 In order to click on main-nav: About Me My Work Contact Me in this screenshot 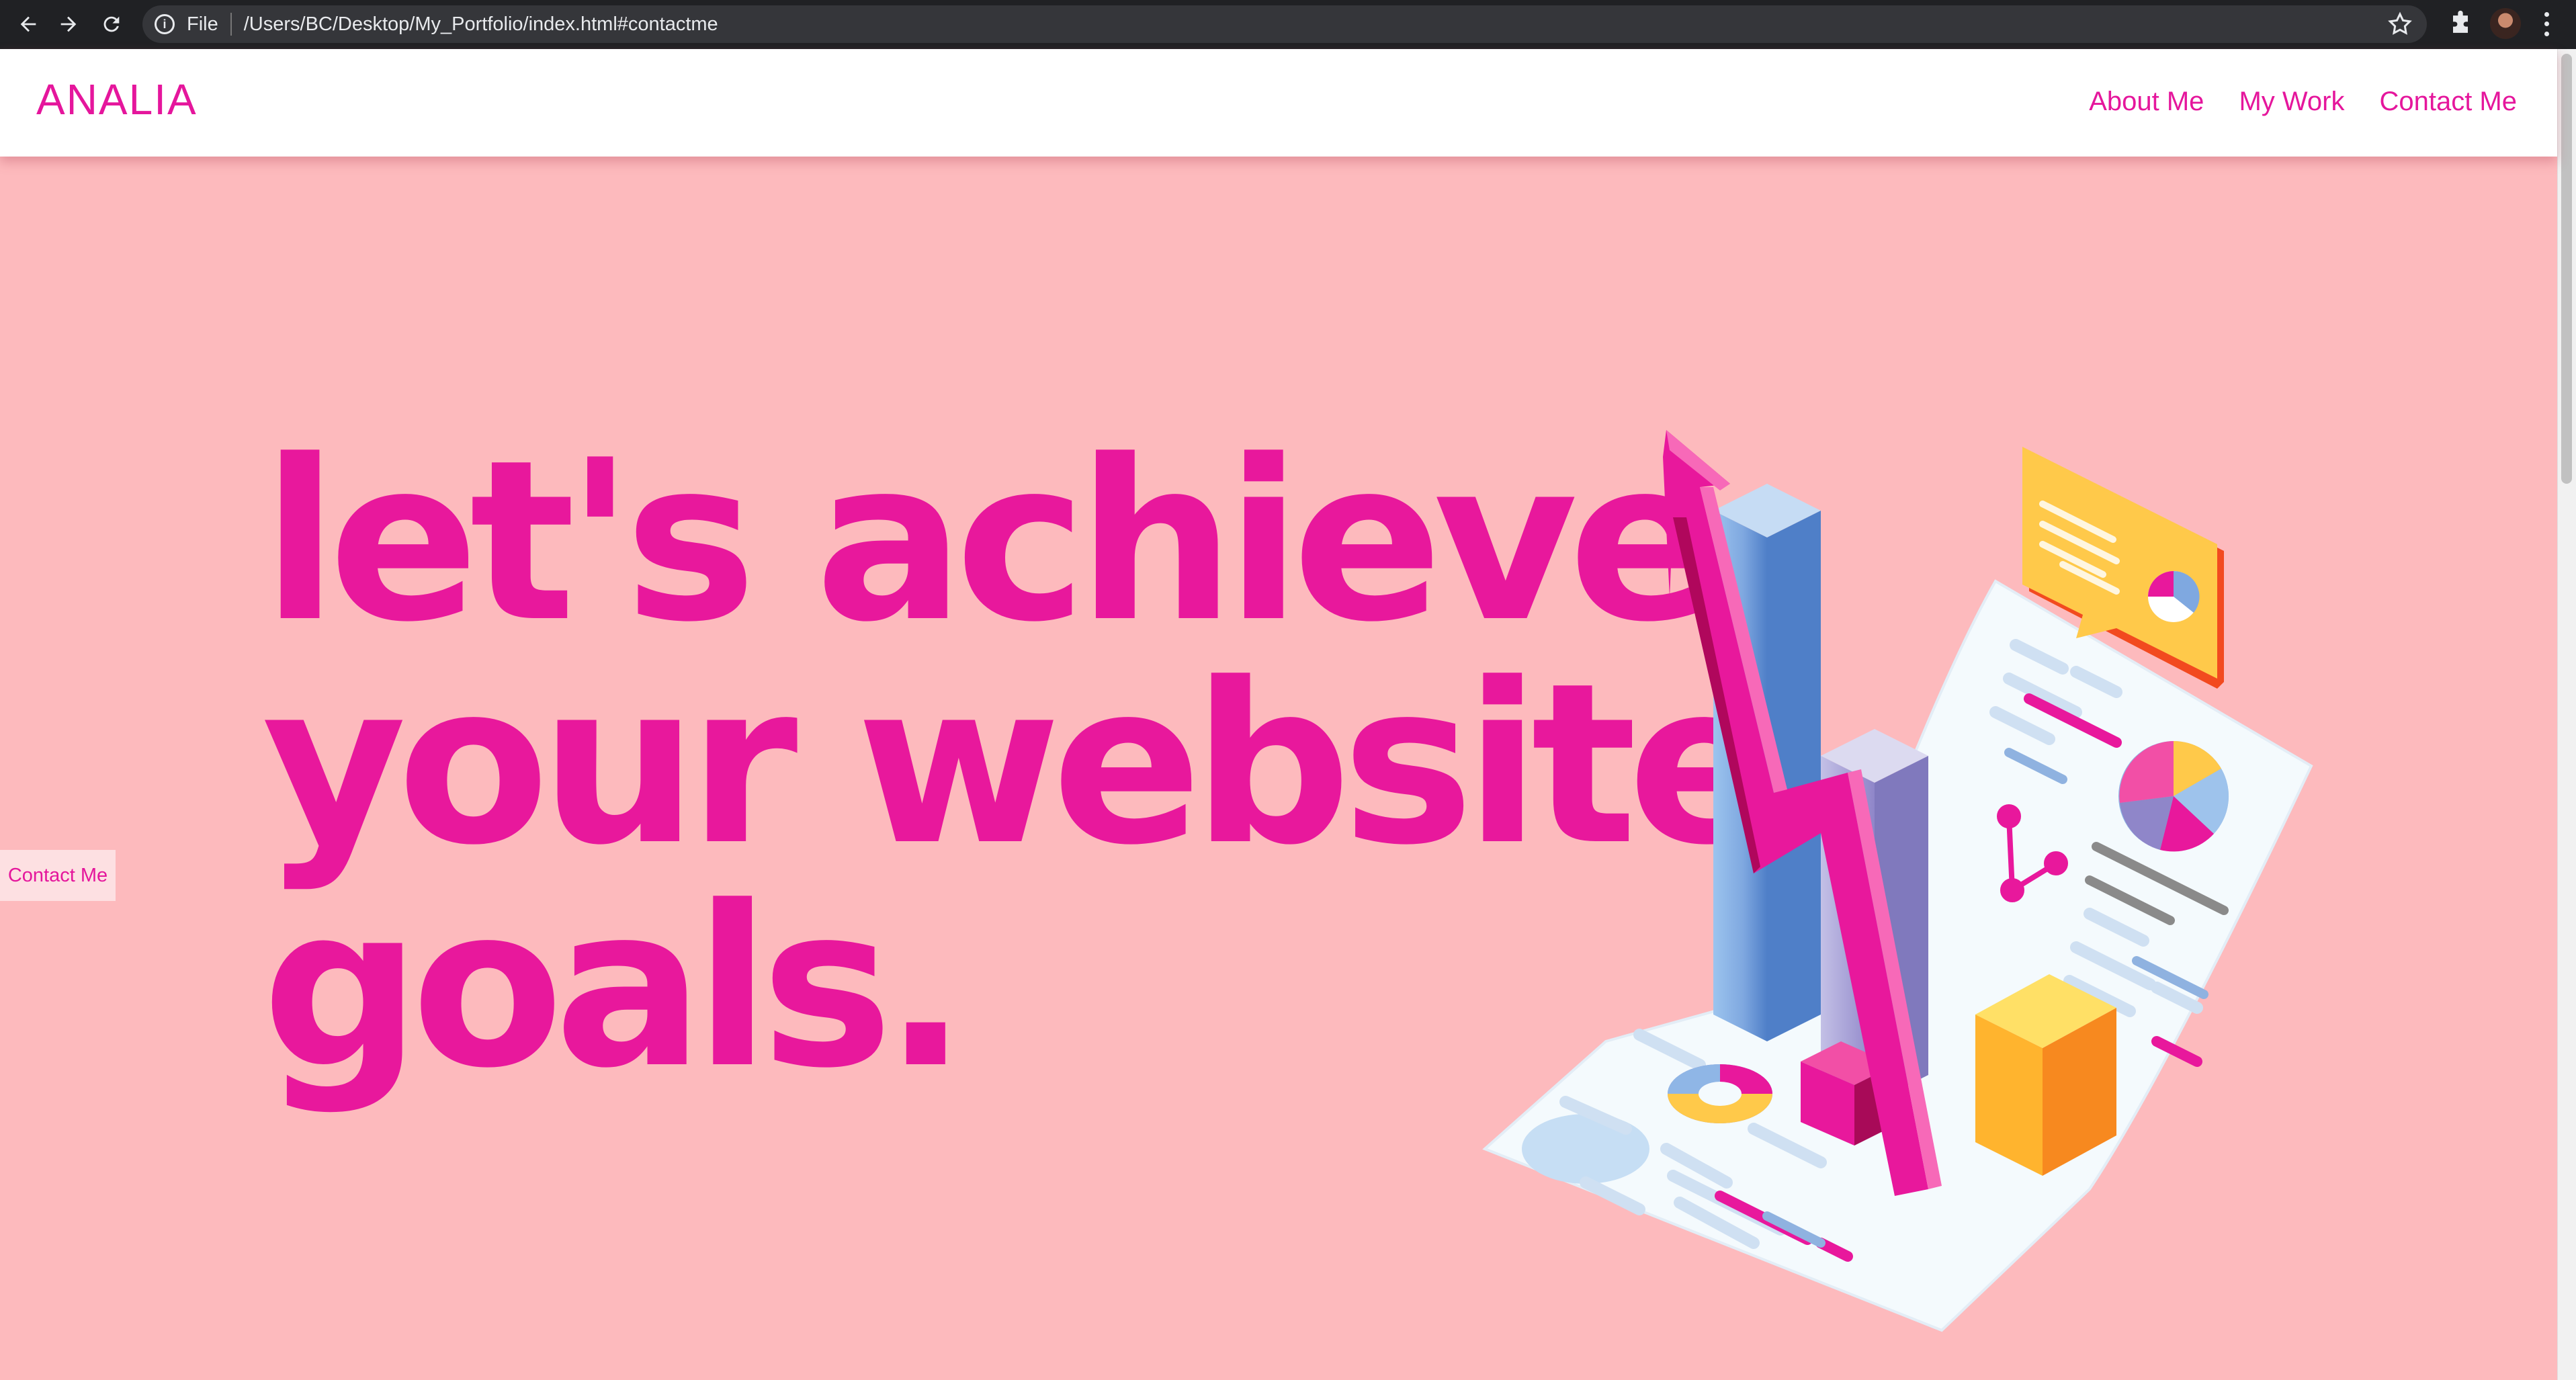, I will do `click(2303, 102)`.